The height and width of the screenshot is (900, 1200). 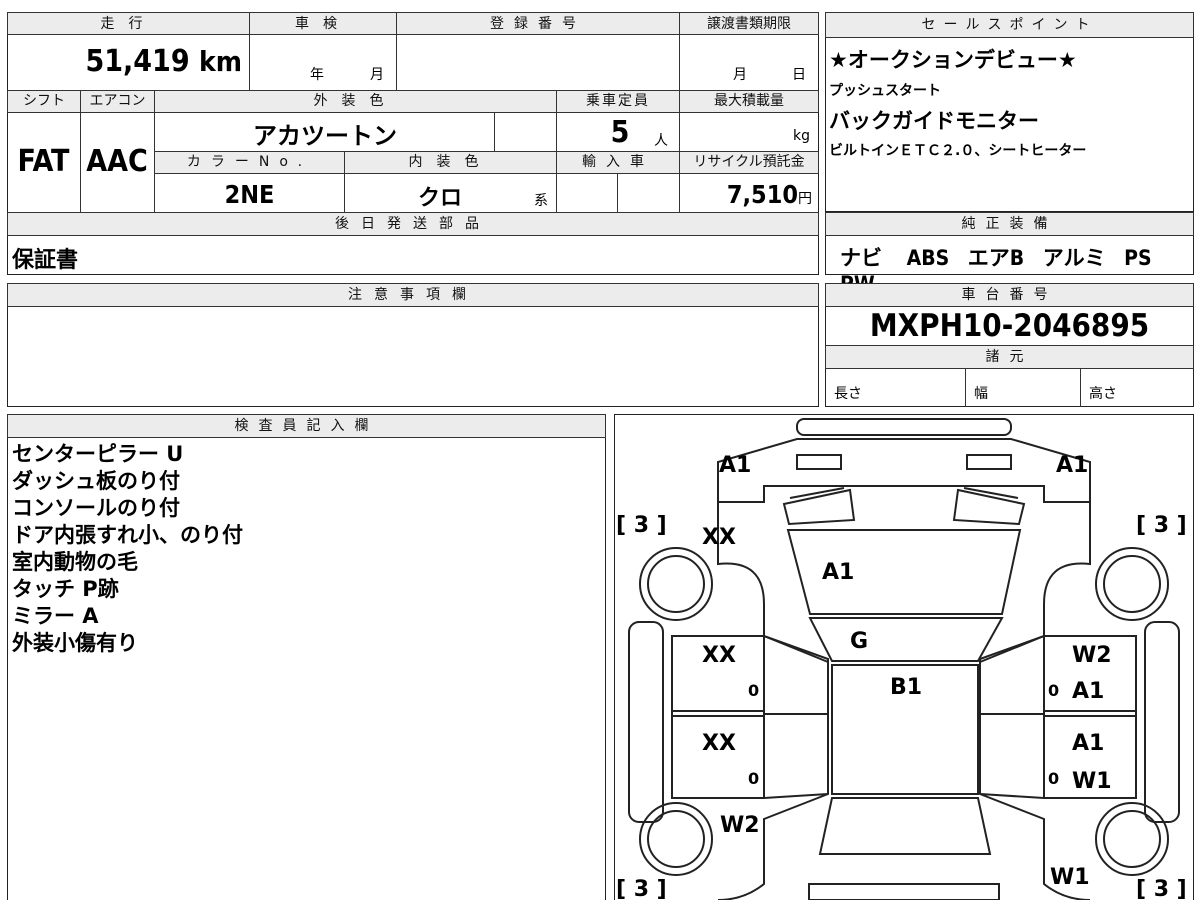 I want to click on right-front-door-mark-2: A1, so click(x=1088, y=691).